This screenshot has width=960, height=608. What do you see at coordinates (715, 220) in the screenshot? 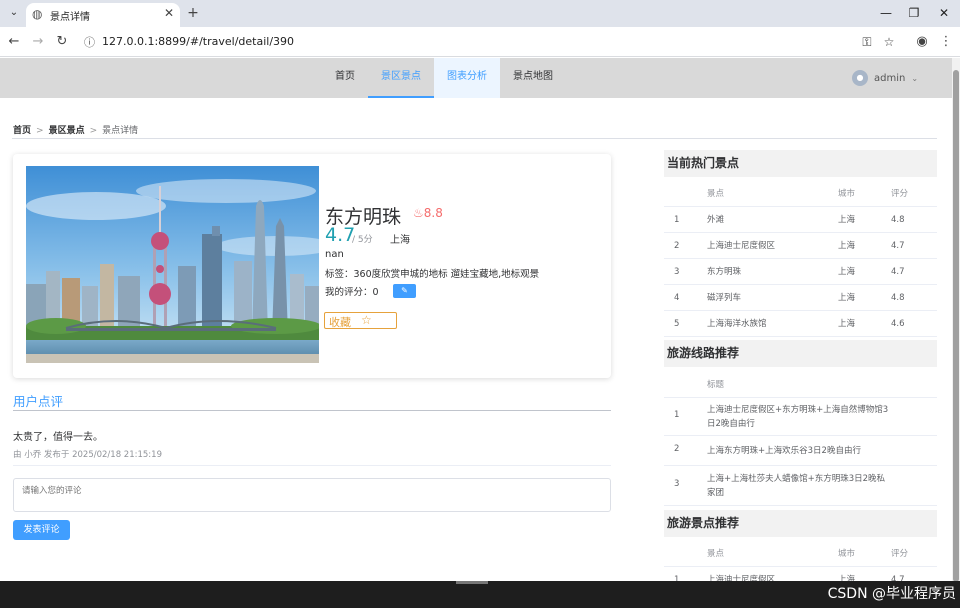
I see `row-name: 外滩` at bounding box center [715, 220].